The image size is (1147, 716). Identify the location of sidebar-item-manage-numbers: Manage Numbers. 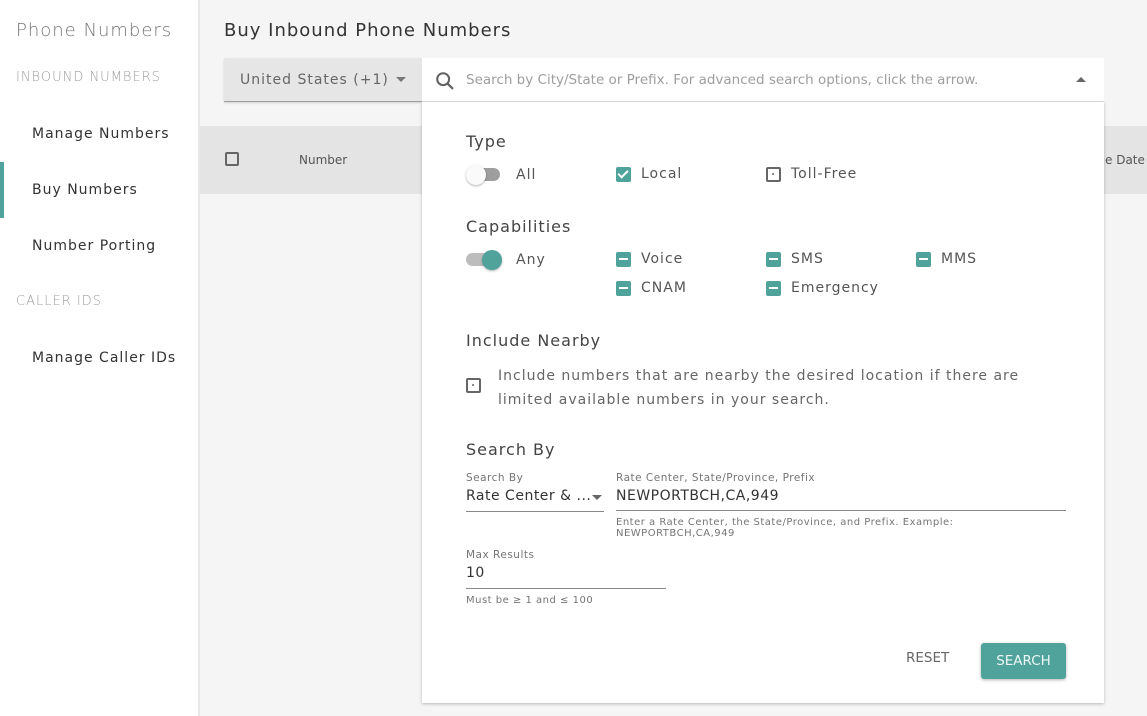
(99, 134).